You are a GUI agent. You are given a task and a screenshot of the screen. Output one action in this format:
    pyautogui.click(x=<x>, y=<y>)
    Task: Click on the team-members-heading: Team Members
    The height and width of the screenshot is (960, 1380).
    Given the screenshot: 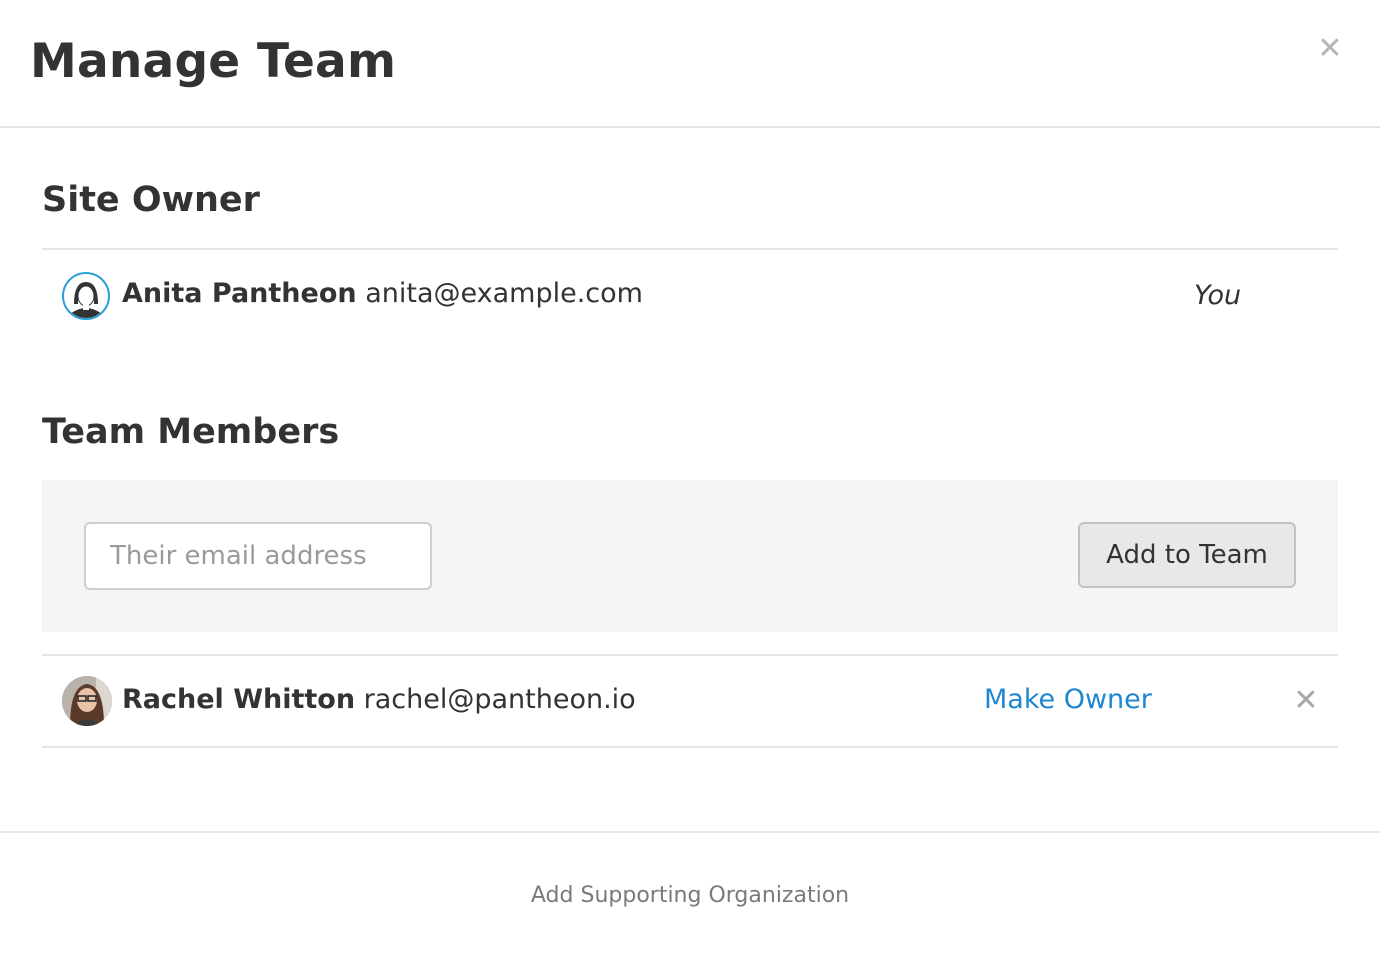 What is the action you would take?
    pyautogui.click(x=191, y=432)
    